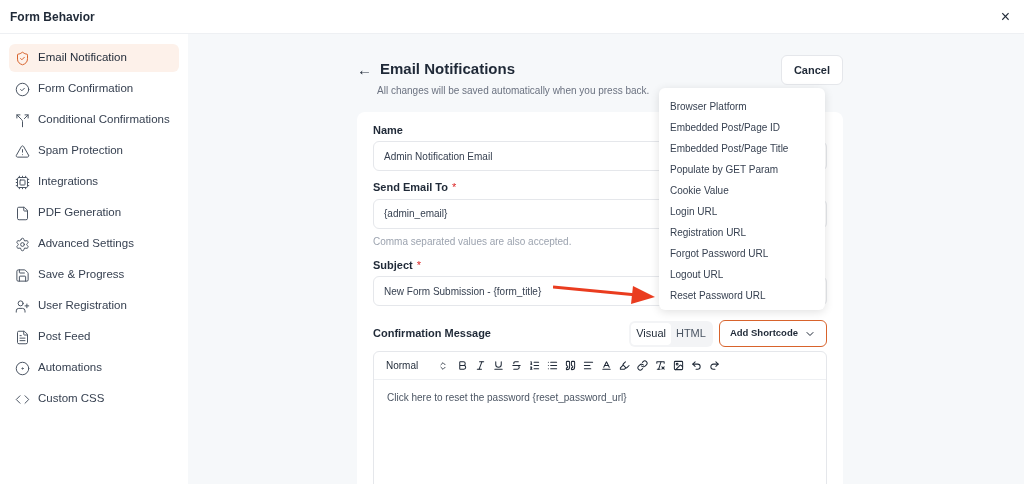 The image size is (1024, 484). Describe the element at coordinates (94, 275) in the screenshot. I see `sidebar-item: Save & Progress` at that location.